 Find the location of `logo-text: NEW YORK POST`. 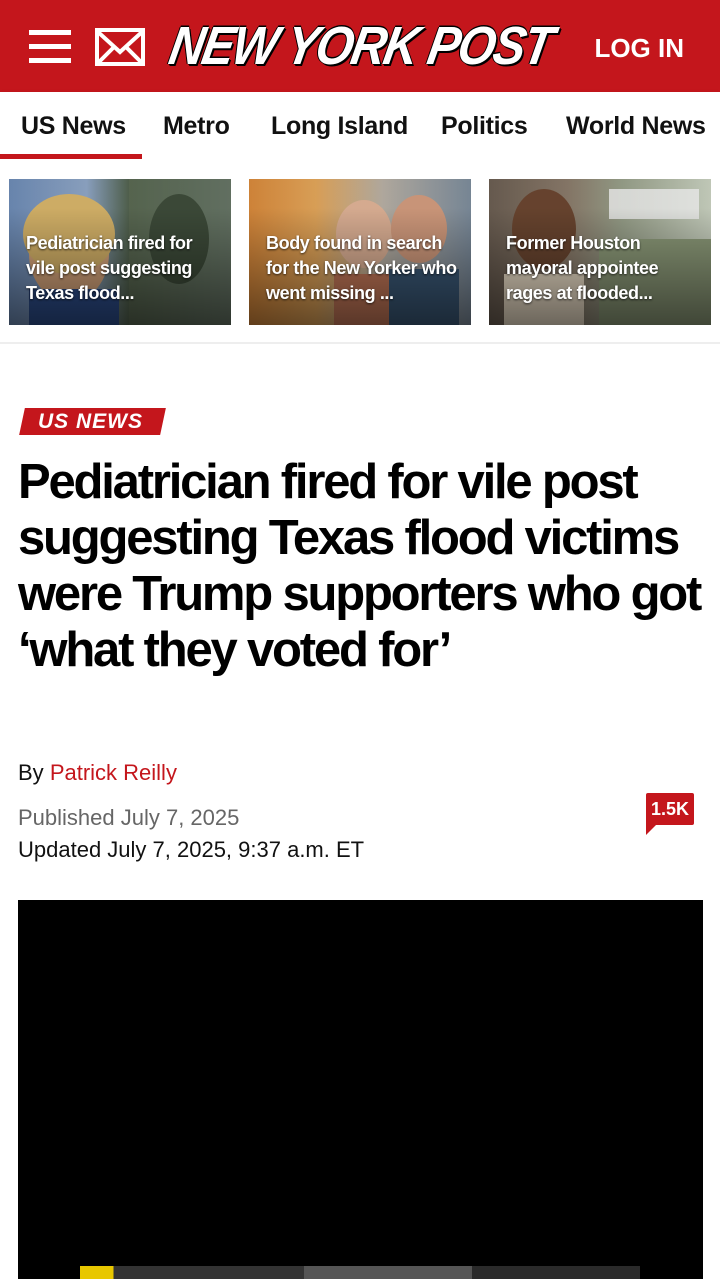

logo-text: NEW YORK POST is located at coordinates (361, 46).